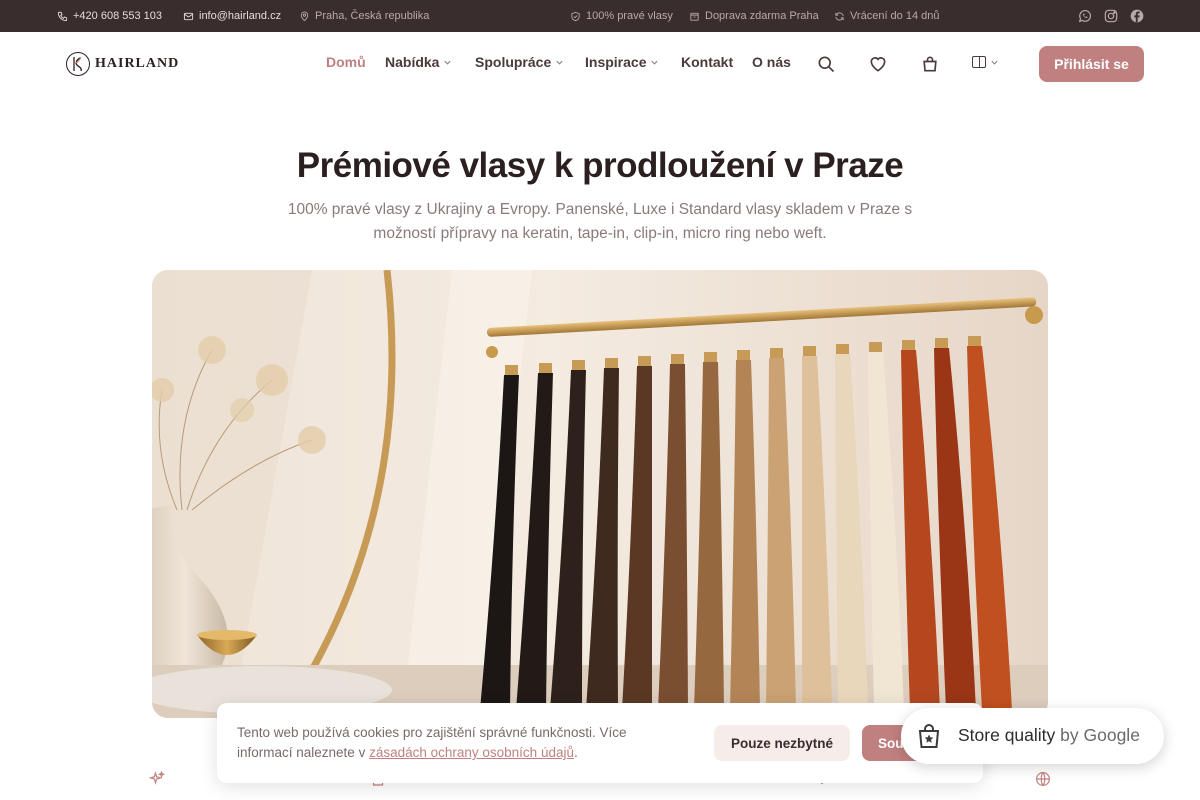  I want to click on page-title: Prémiové vlasy k prodloužení v Praze, so click(600, 165).